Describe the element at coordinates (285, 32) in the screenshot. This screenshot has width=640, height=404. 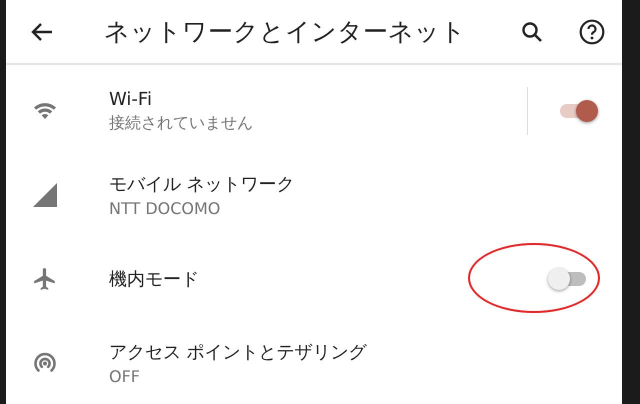
I see `page-title: ネットワークとインターネット` at that location.